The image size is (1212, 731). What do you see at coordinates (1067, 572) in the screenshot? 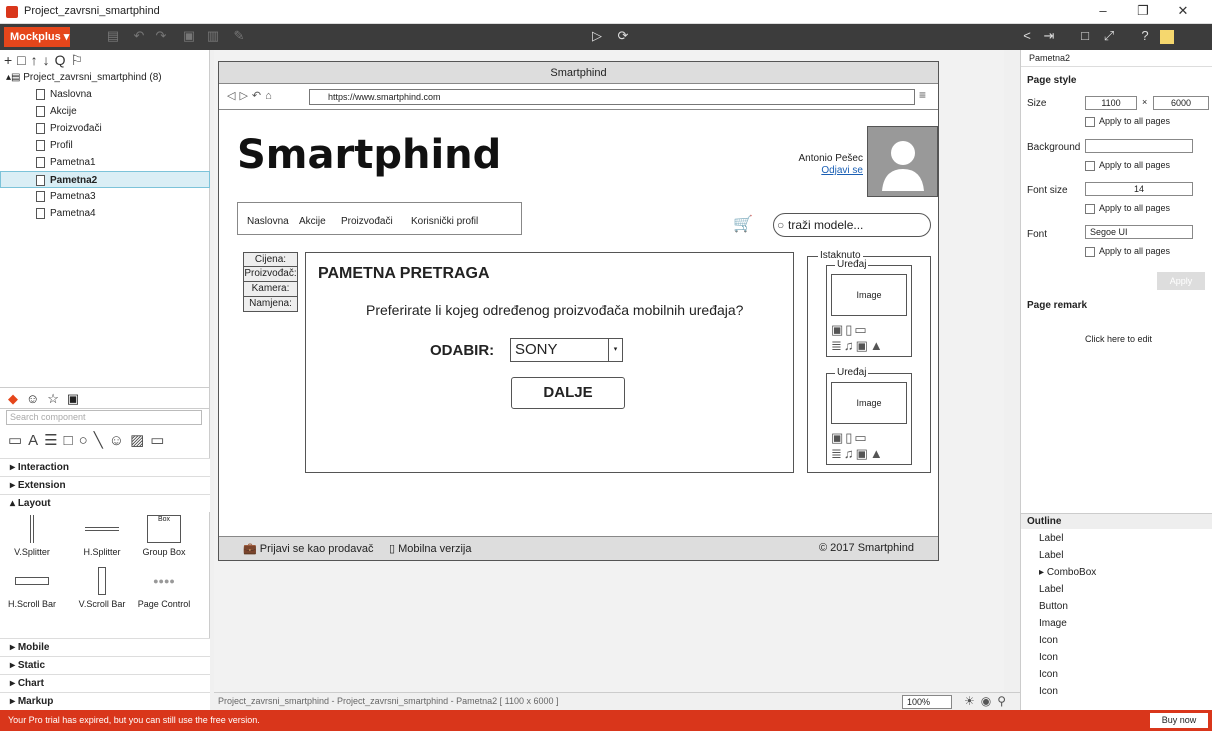
I see `outline-item: ▸ ComboBox` at bounding box center [1067, 572].